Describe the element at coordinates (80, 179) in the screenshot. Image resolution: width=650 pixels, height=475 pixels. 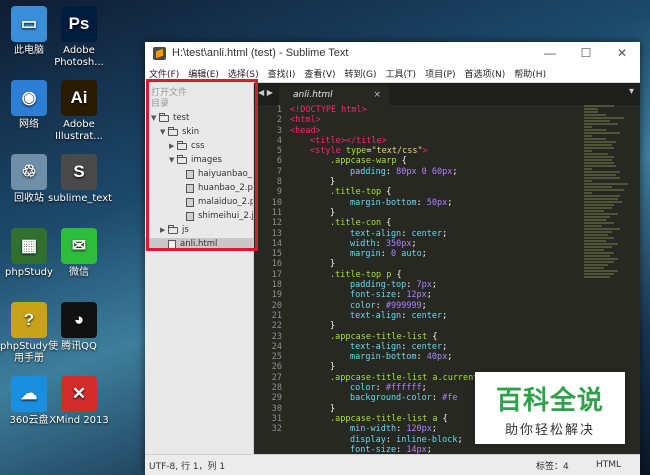
I see `desktop-icon: Ssublime_text` at that location.